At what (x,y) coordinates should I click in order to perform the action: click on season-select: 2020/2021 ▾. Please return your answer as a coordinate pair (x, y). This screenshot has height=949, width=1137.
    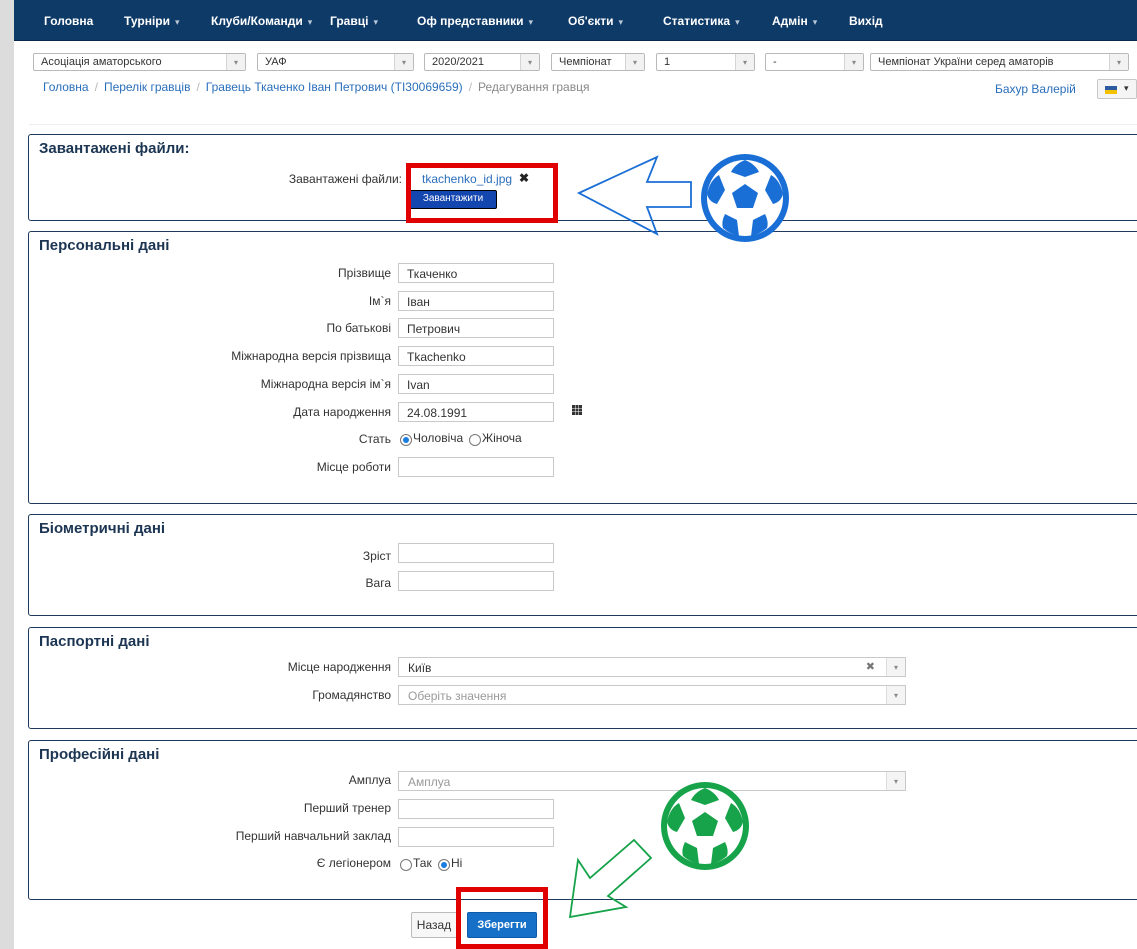
    Looking at the image, I should click on (482, 62).